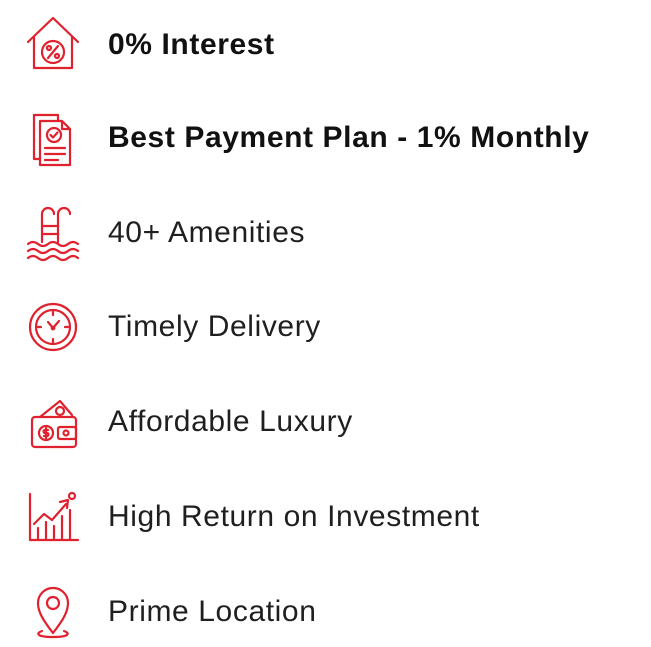 The image size is (651, 647). I want to click on percent-house-icon, so click(53, 45).